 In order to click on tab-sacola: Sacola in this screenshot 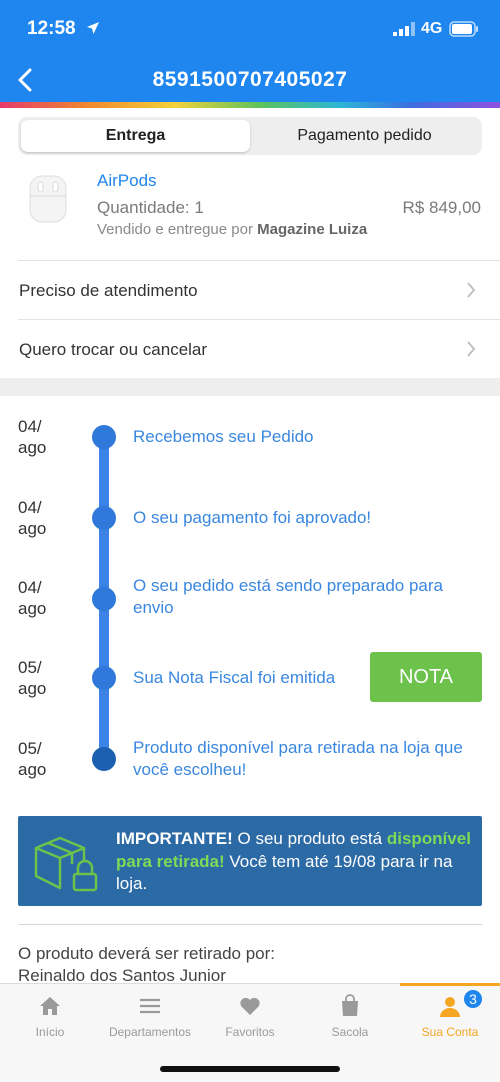, I will do `click(350, 1015)`.